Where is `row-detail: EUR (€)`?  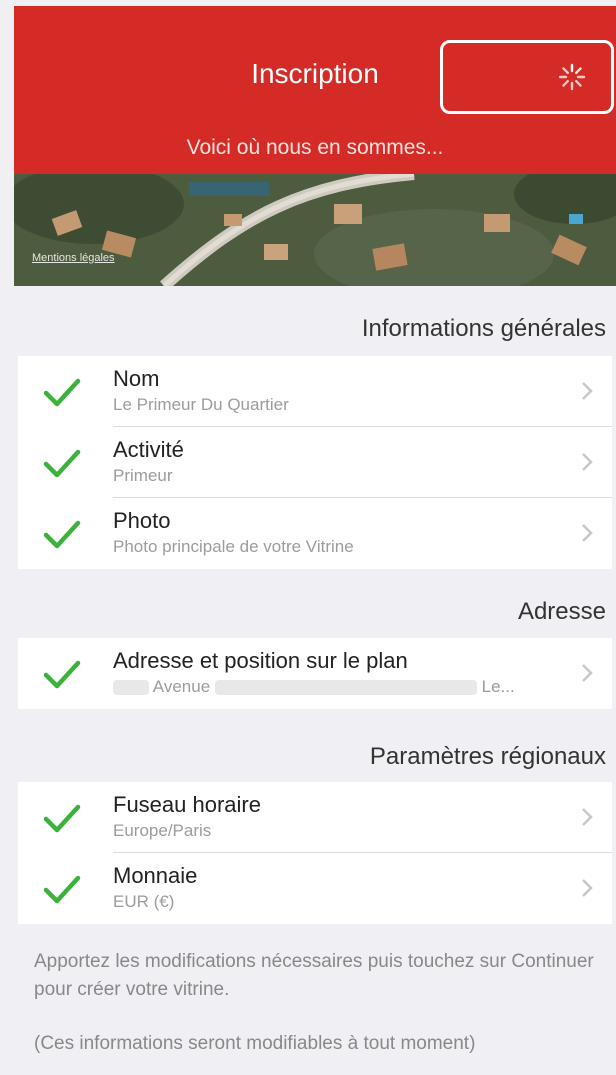
row-detail: EUR (€) is located at coordinates (144, 901).